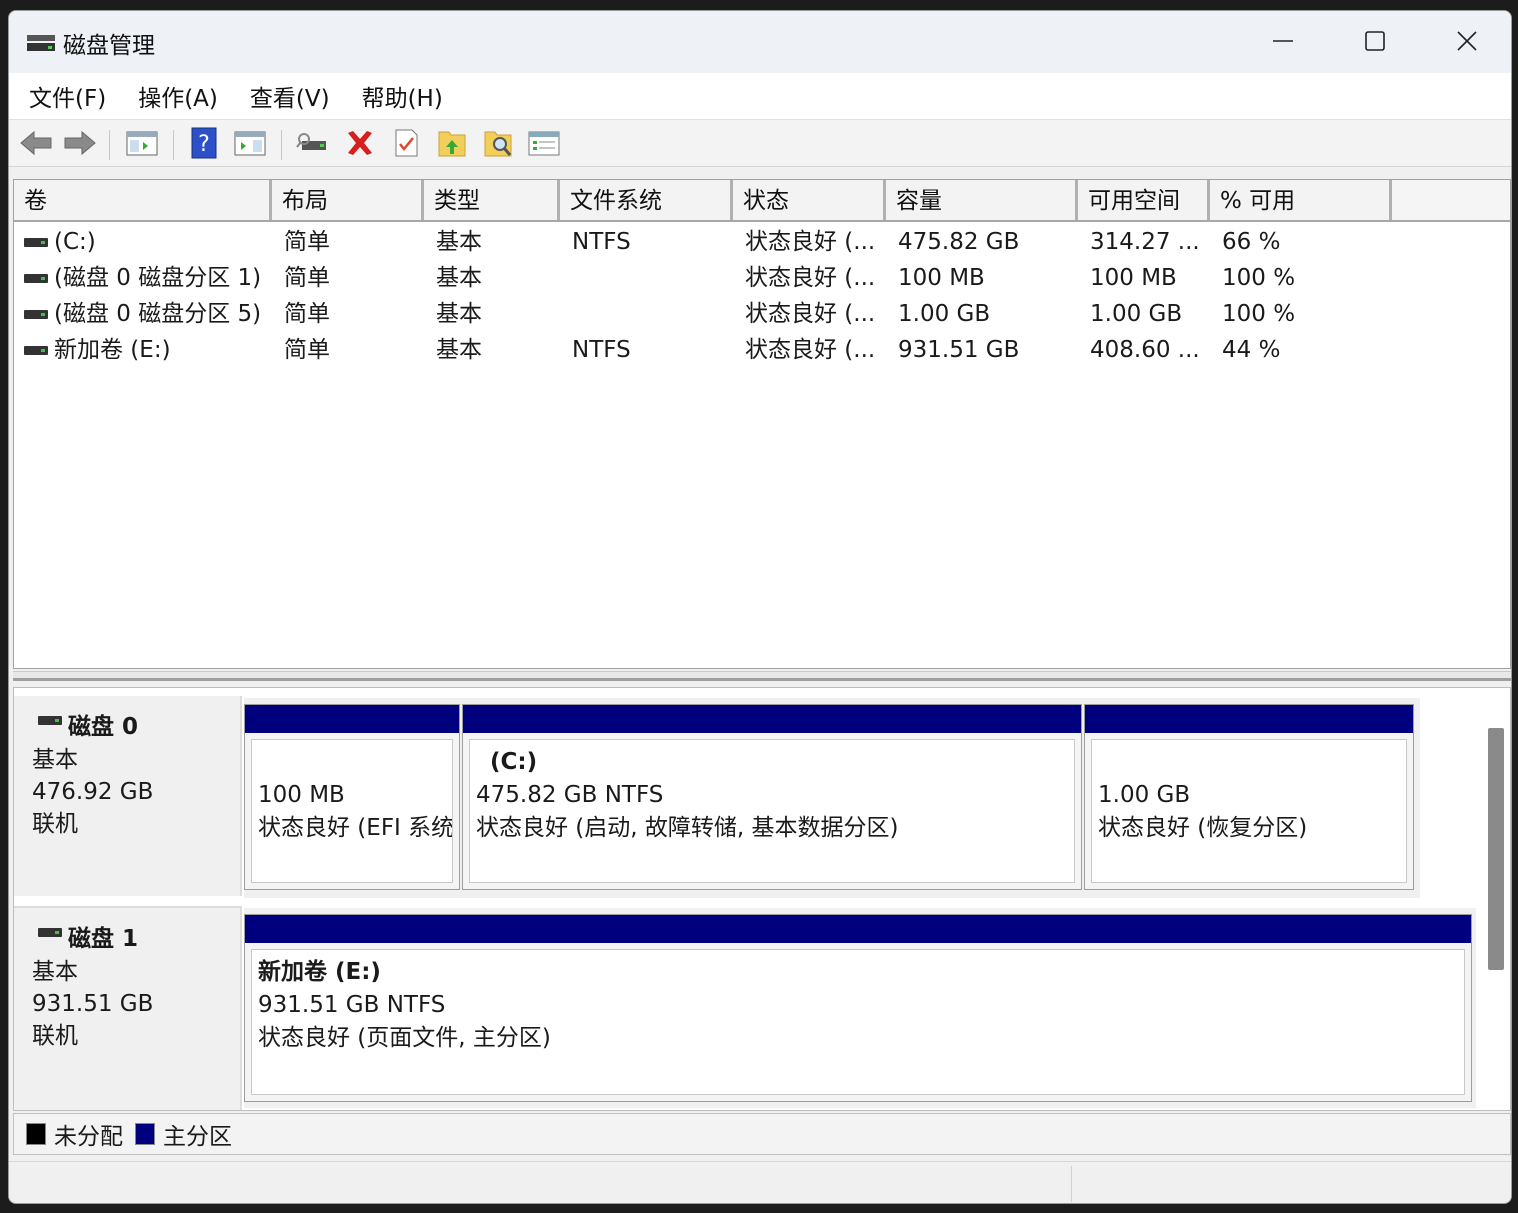 This screenshot has width=1518, height=1213. What do you see at coordinates (601, 242) in the screenshot?
I see `cell-filesystem: NTFS` at bounding box center [601, 242].